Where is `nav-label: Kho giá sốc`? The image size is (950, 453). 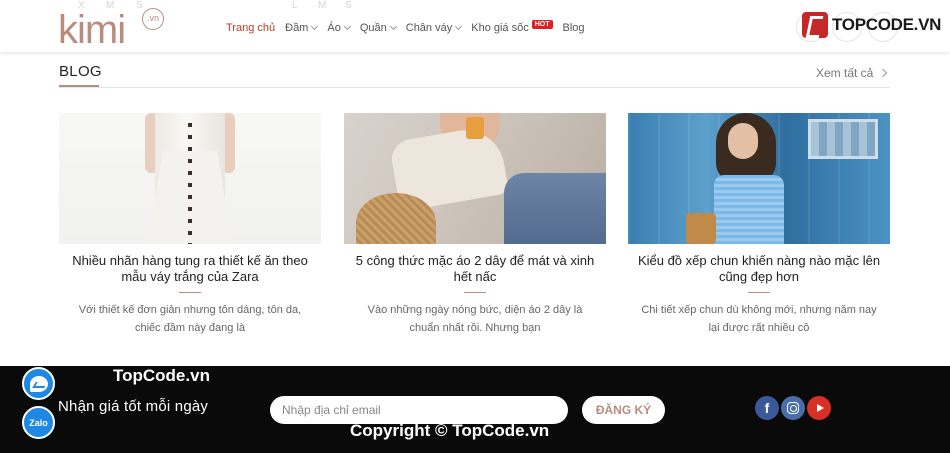 nav-label: Kho giá sốc is located at coordinates (500, 28).